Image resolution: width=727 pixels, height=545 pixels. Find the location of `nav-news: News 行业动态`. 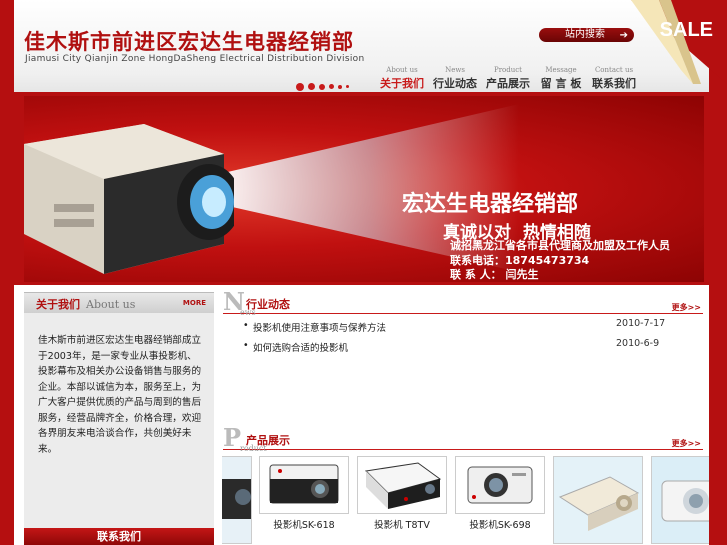

nav-news: News 行业动态 is located at coordinates (455, 78).